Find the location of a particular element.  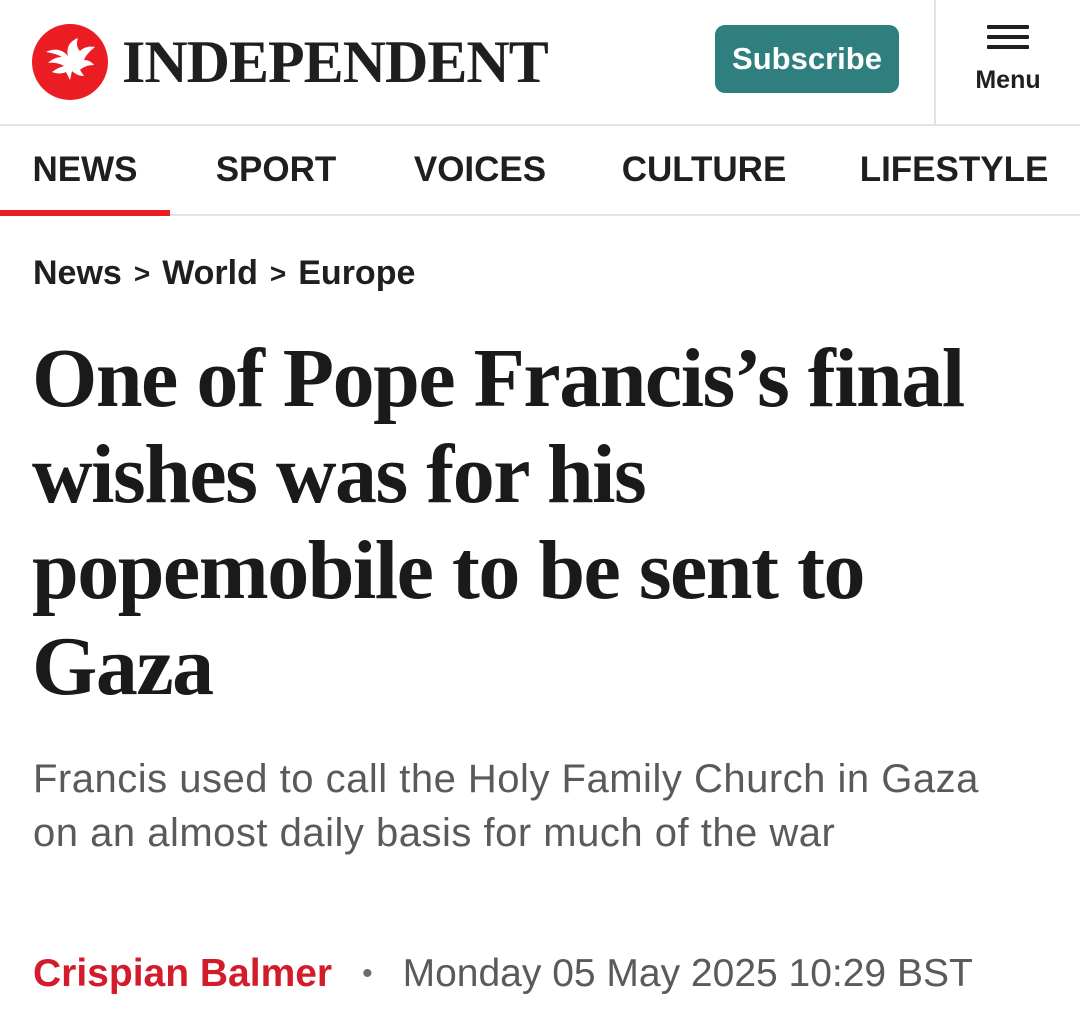

nav-item-voices: VOICES is located at coordinates (480, 170).